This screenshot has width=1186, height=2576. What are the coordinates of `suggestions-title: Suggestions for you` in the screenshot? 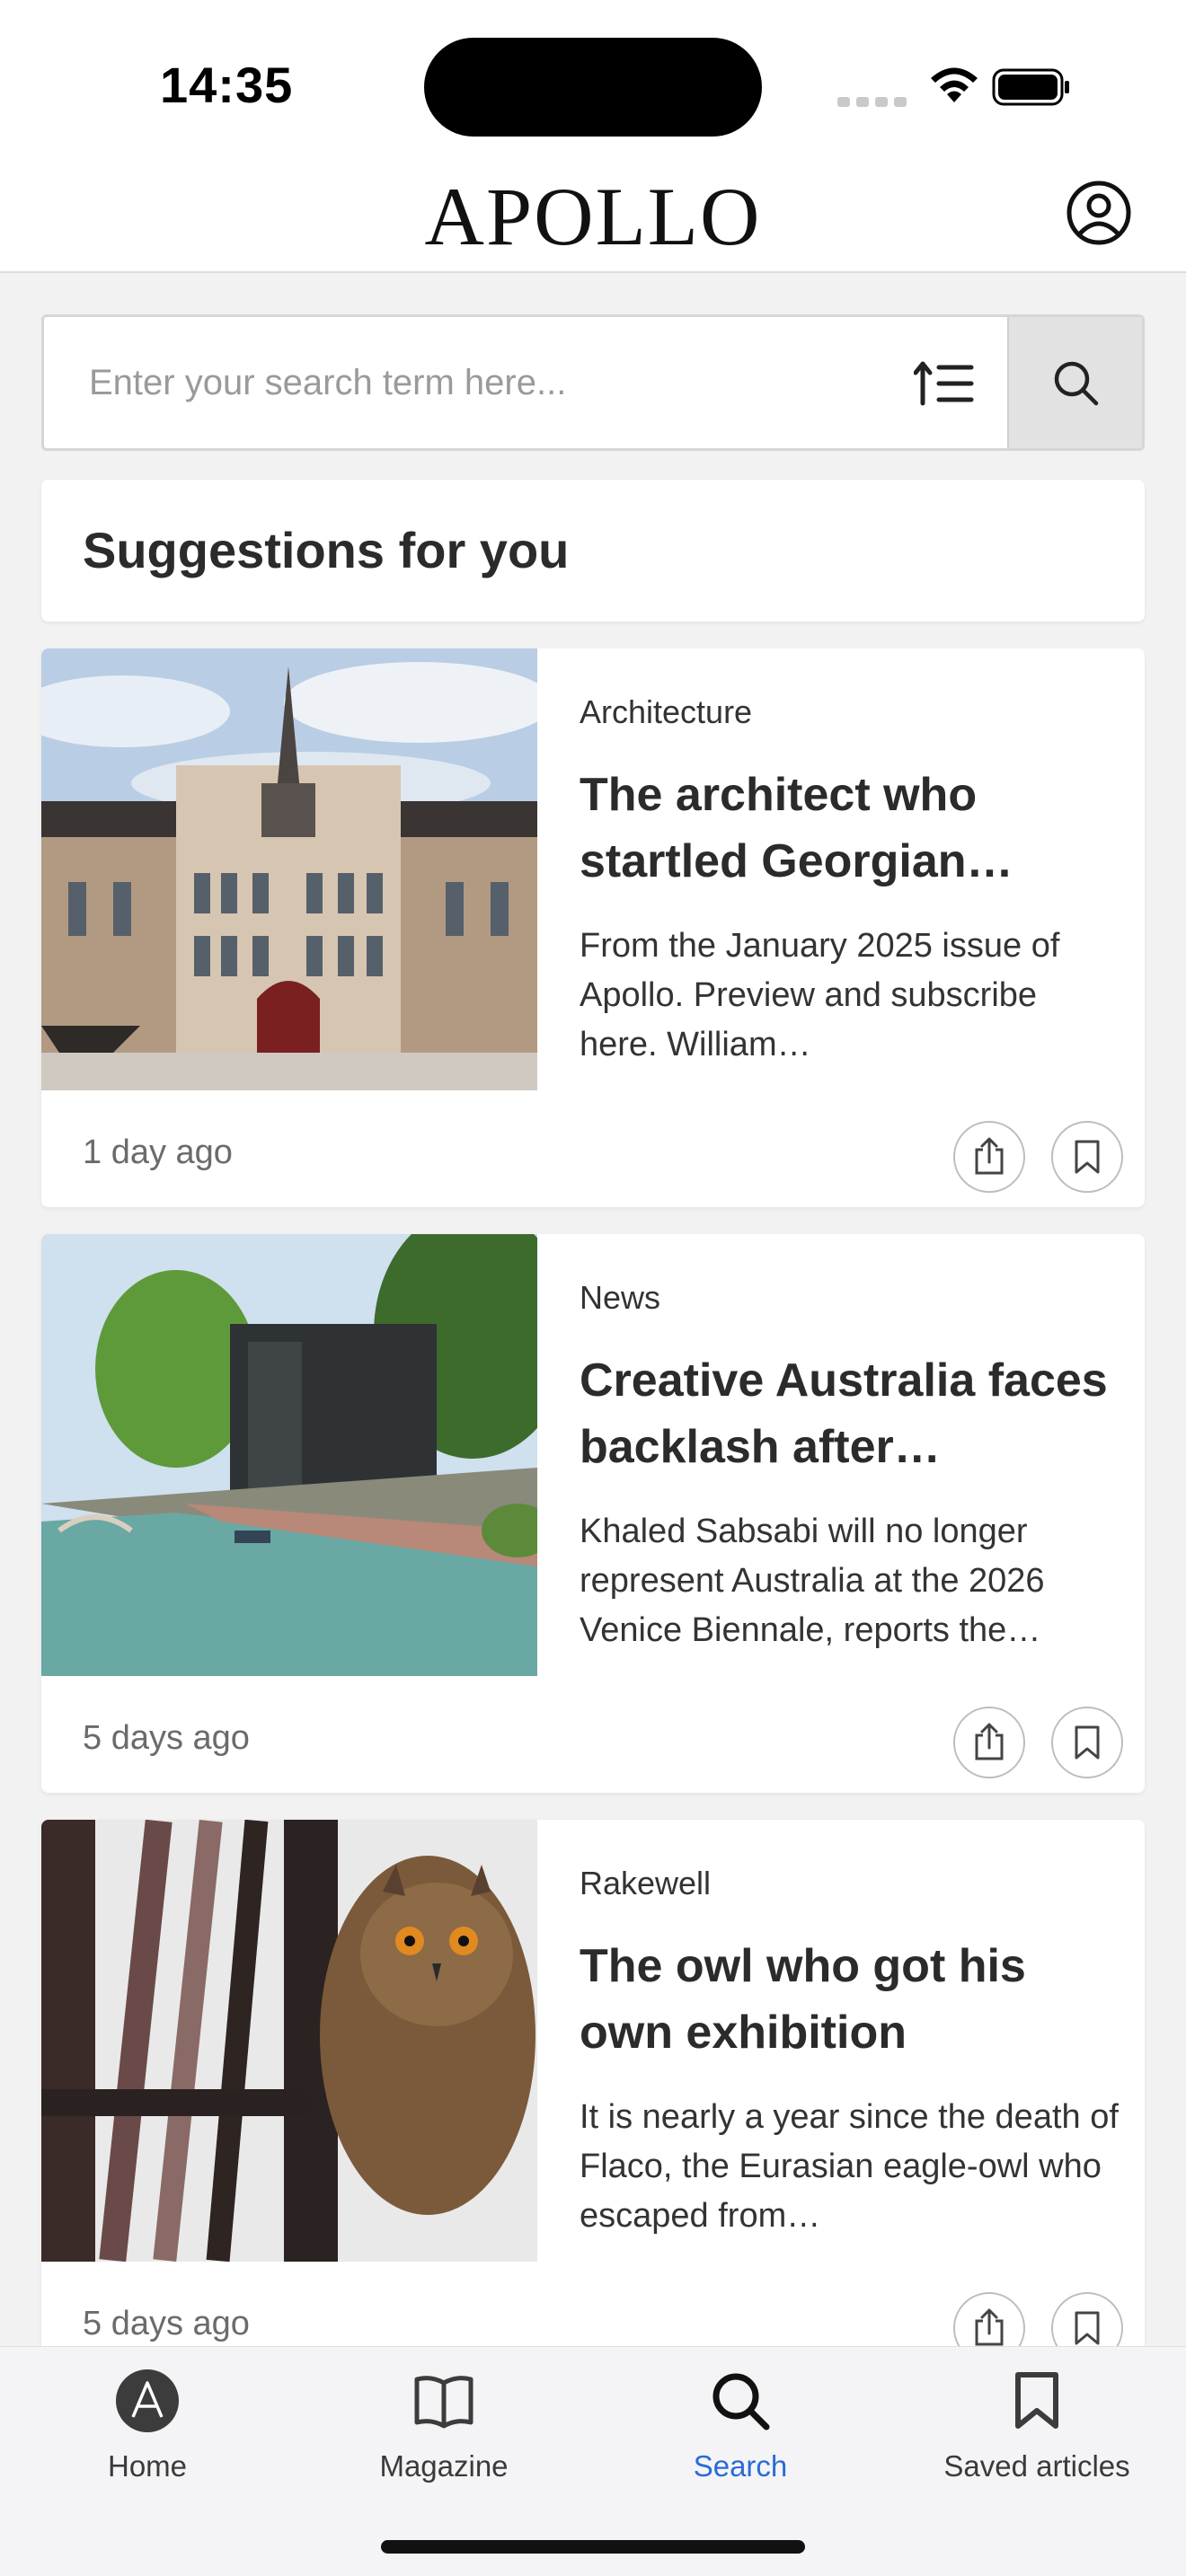 It's located at (326, 550).